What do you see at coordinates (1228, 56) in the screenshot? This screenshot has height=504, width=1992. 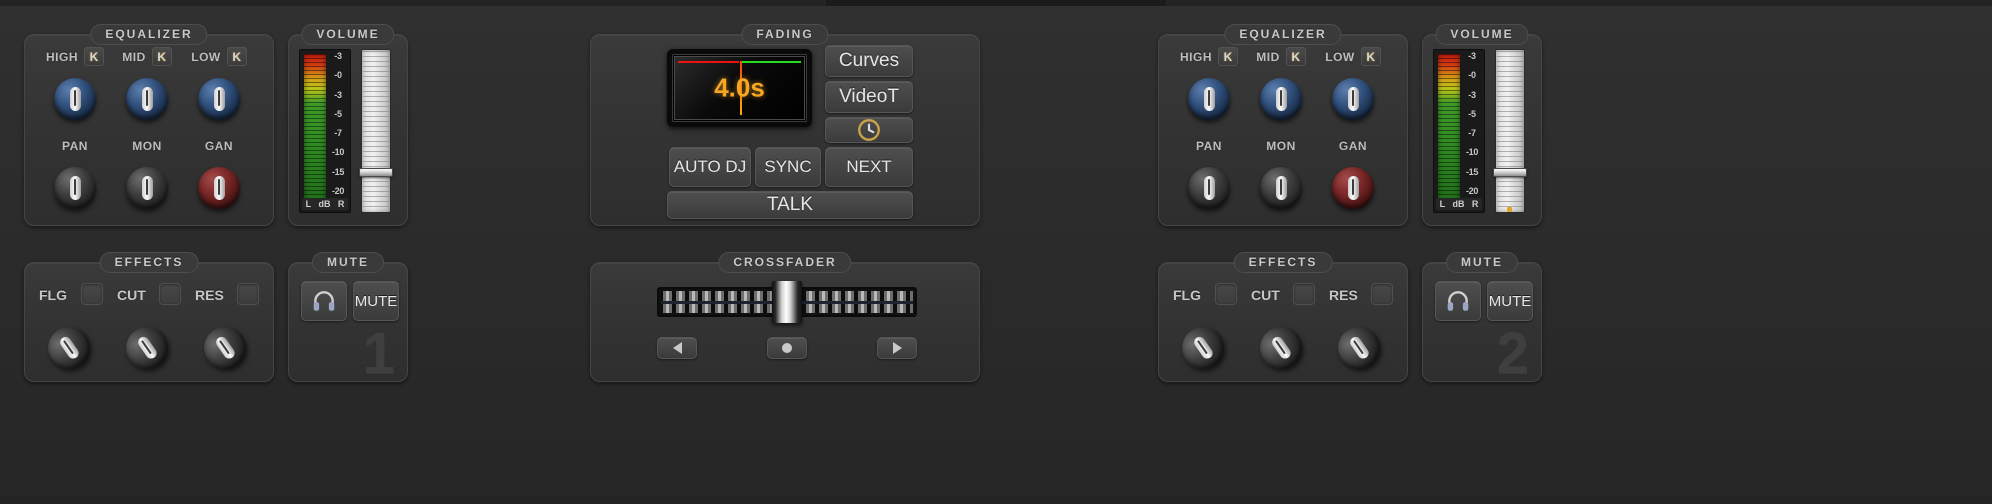 I see `eq-deck2-high-kill-button: K` at bounding box center [1228, 56].